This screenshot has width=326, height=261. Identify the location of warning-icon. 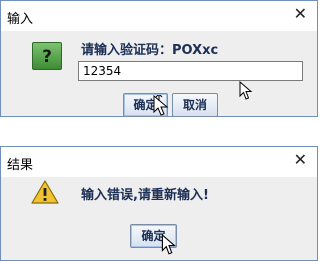
(45, 192).